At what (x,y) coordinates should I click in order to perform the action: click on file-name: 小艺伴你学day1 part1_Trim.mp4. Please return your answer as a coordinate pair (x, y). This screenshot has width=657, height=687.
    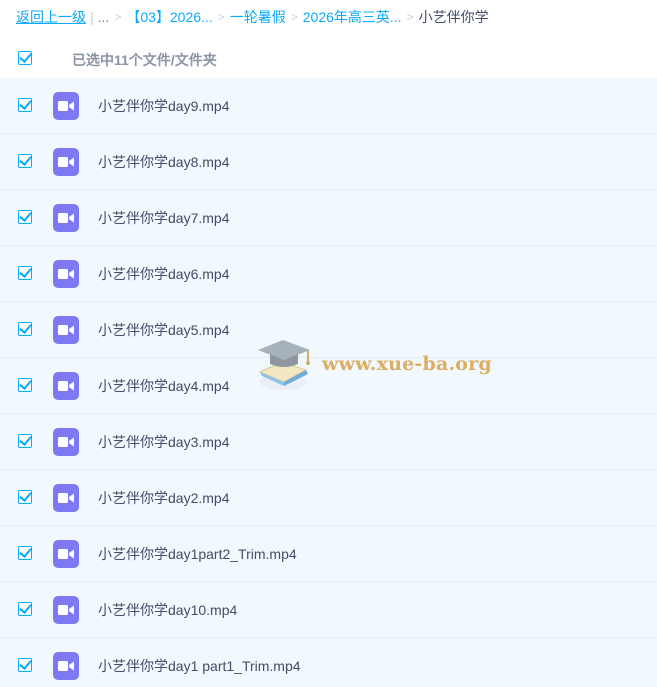
    Looking at the image, I should click on (199, 666).